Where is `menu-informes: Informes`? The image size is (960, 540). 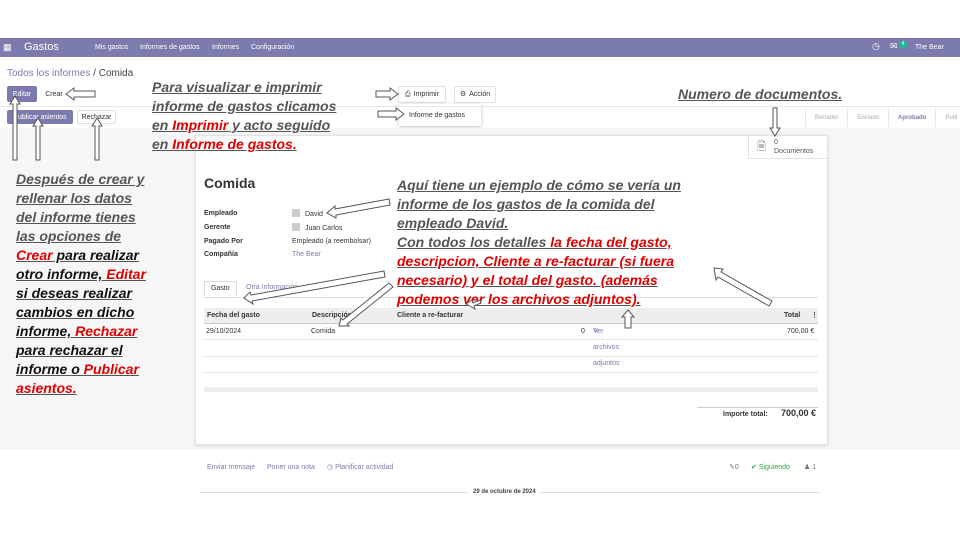
menu-informes: Informes is located at coordinates (225, 47).